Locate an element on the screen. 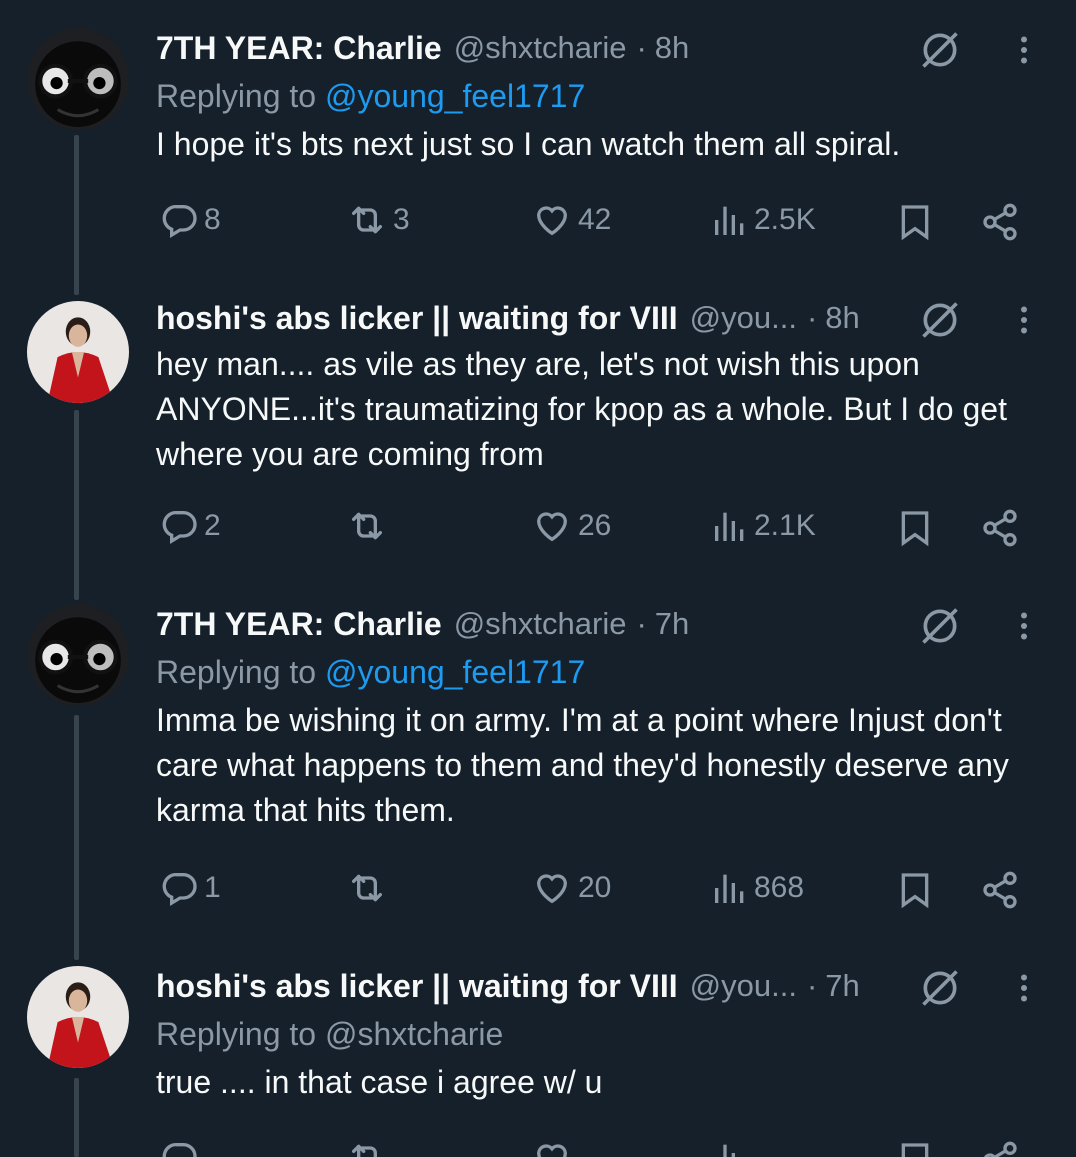 This screenshot has width=1076, height=1157. reply-button: 1 is located at coordinates (190, 888).